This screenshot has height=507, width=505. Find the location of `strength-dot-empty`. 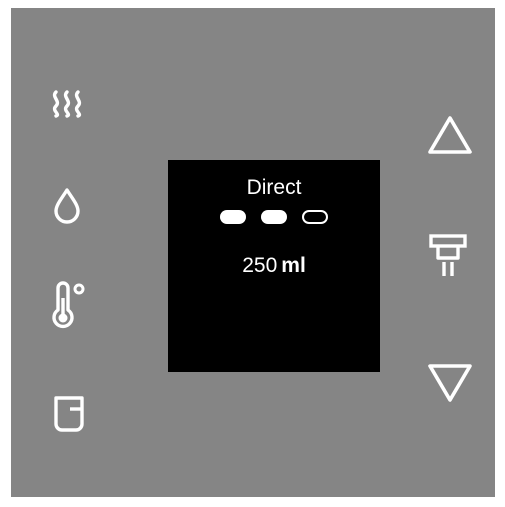

strength-dot-empty is located at coordinates (315, 217).